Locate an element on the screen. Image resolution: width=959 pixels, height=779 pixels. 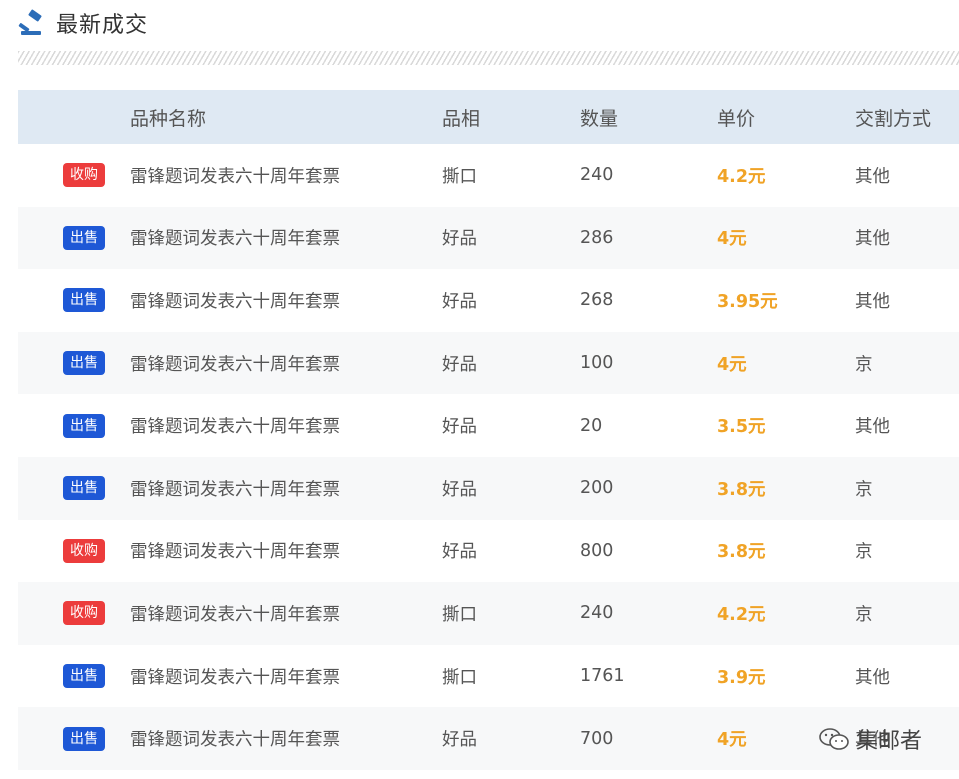
item-price: 3.5元 is located at coordinates (741, 427).